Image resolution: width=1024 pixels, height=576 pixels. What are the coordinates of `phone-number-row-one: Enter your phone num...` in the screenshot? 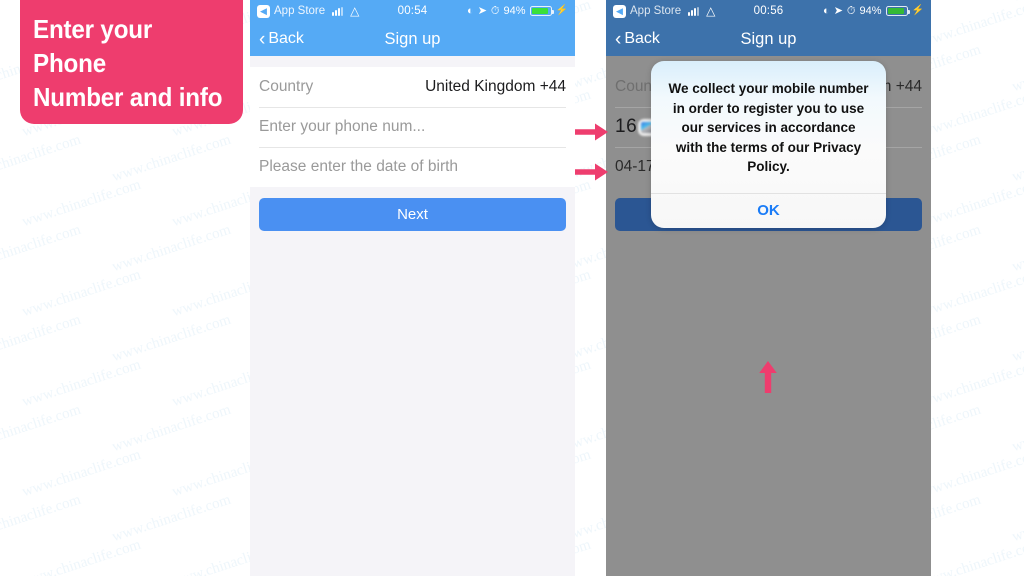 It's located at (412, 127).